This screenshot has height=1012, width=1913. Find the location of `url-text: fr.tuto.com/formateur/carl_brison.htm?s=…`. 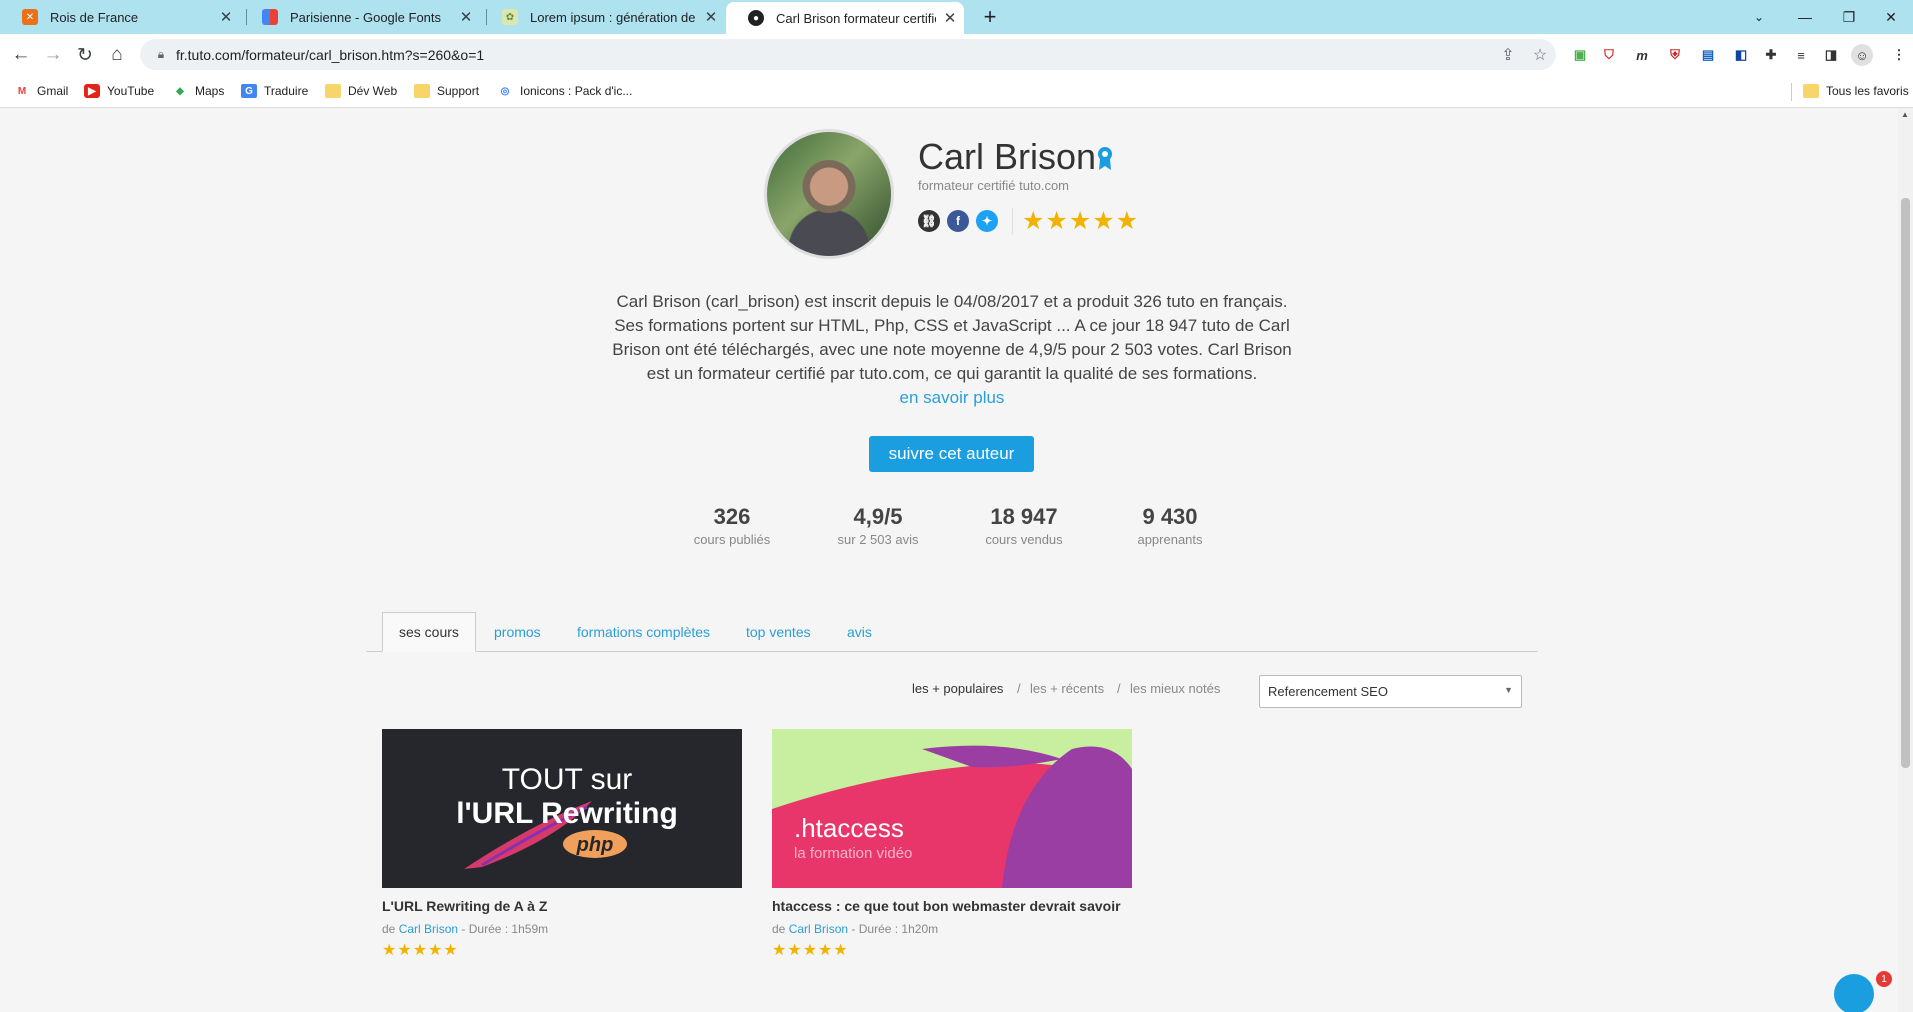

url-text: fr.tuto.com/formateur/carl_brison.htm?s=… is located at coordinates (834, 55).